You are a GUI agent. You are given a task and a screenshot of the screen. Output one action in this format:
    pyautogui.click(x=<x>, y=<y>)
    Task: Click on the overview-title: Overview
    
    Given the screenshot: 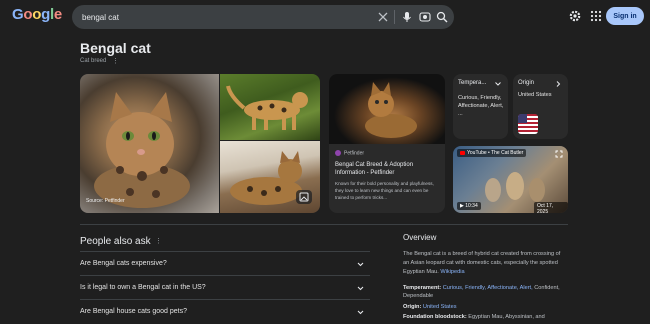 What is the action you would take?
    pyautogui.click(x=420, y=237)
    